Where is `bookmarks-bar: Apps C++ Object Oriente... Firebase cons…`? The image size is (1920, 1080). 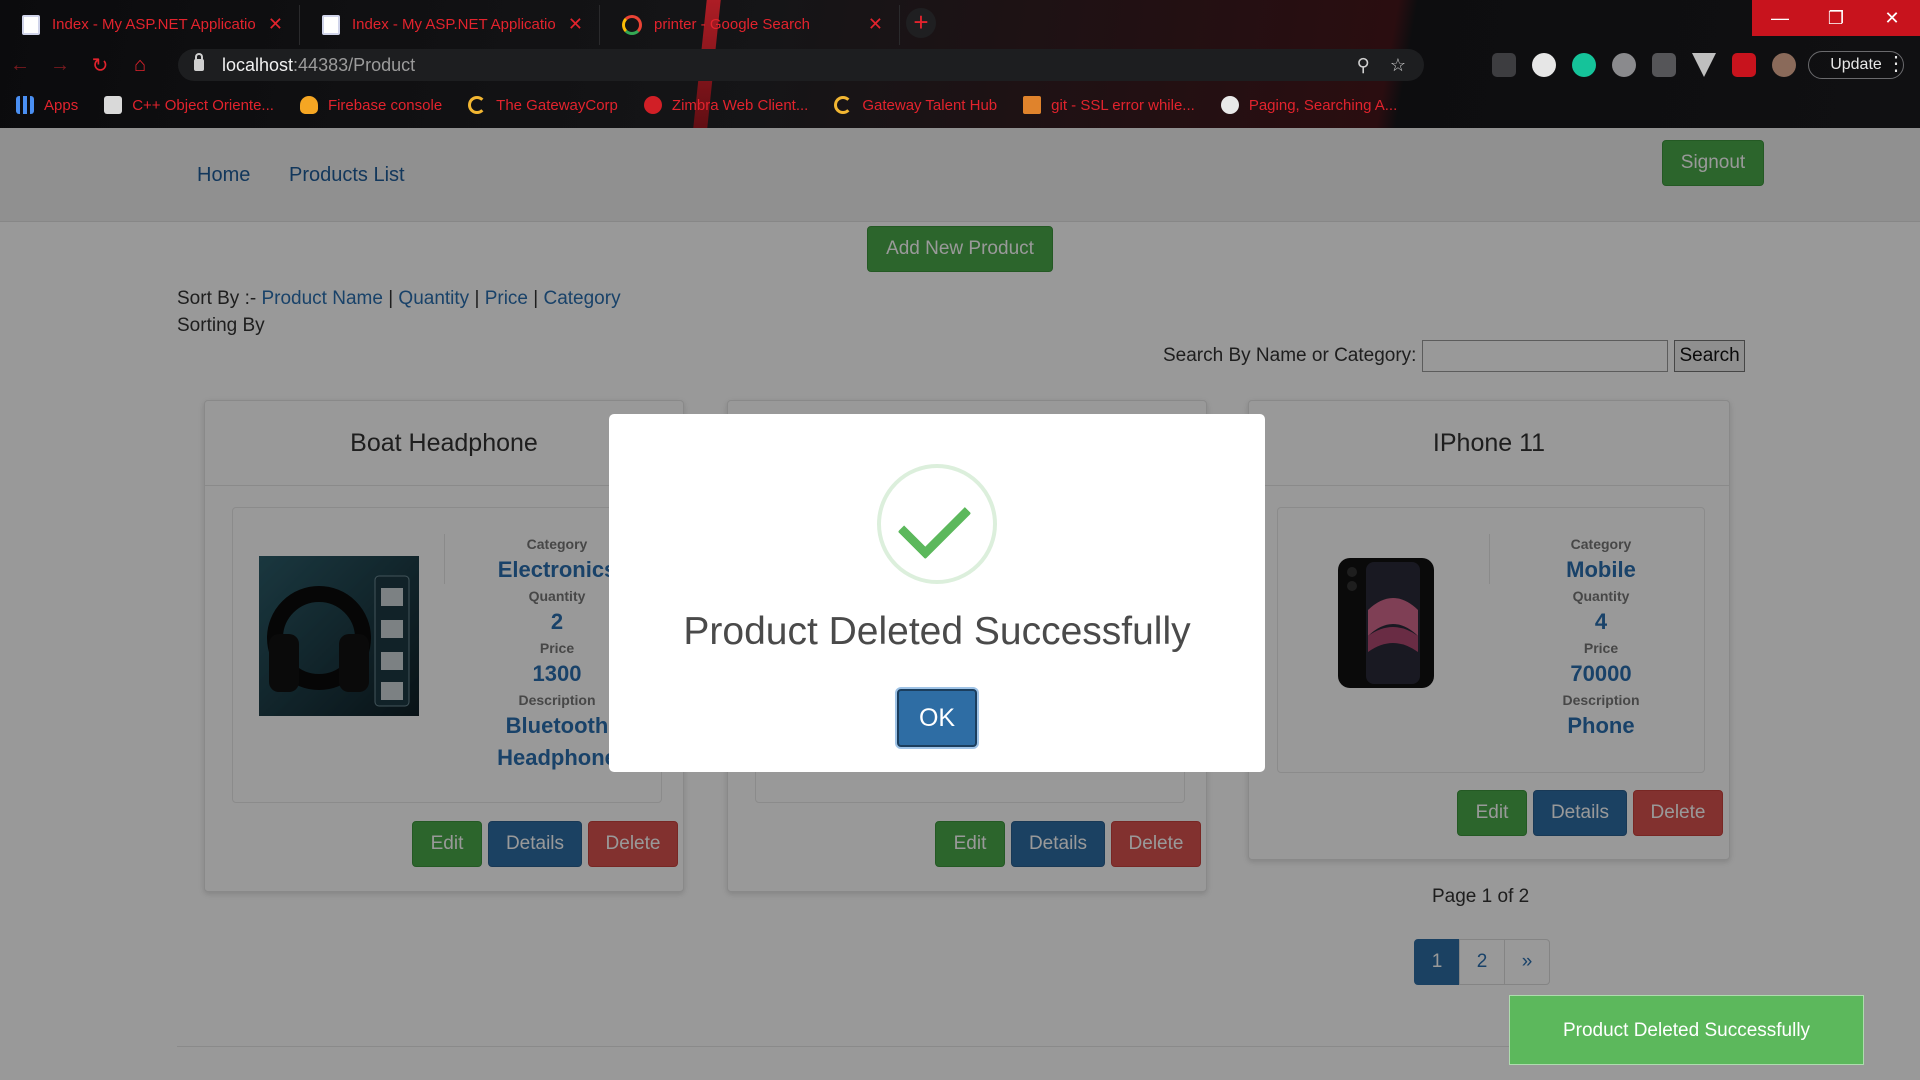
bookmarks-bar: Apps C++ Object Oriente... Firebase cons… is located at coordinates (706, 105).